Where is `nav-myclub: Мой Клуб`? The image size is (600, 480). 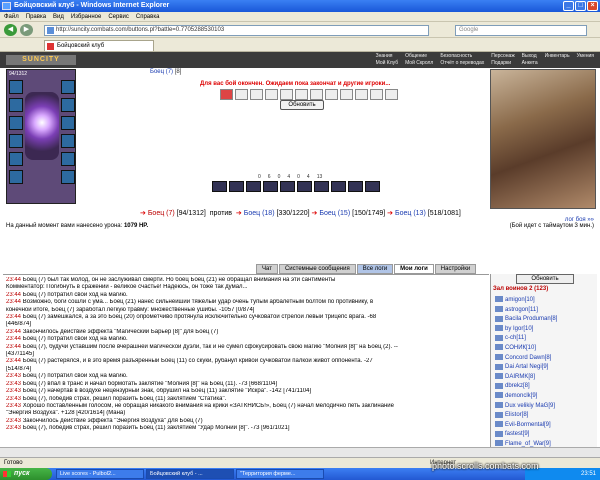
nav-myclub: Мой Клуб is located at coordinates (387, 63).